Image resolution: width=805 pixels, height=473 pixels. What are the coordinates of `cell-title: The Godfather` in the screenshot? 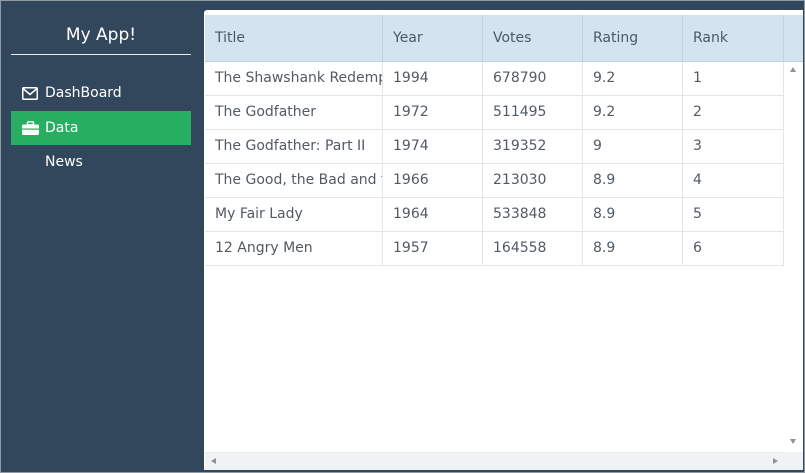 It's located at (294, 112).